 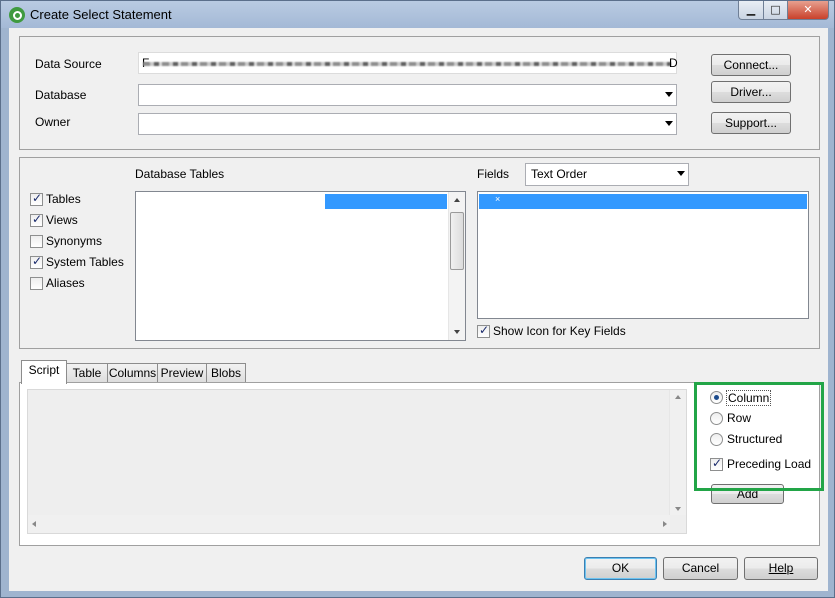 I want to click on scroll-right-icon, so click(x=665, y=524).